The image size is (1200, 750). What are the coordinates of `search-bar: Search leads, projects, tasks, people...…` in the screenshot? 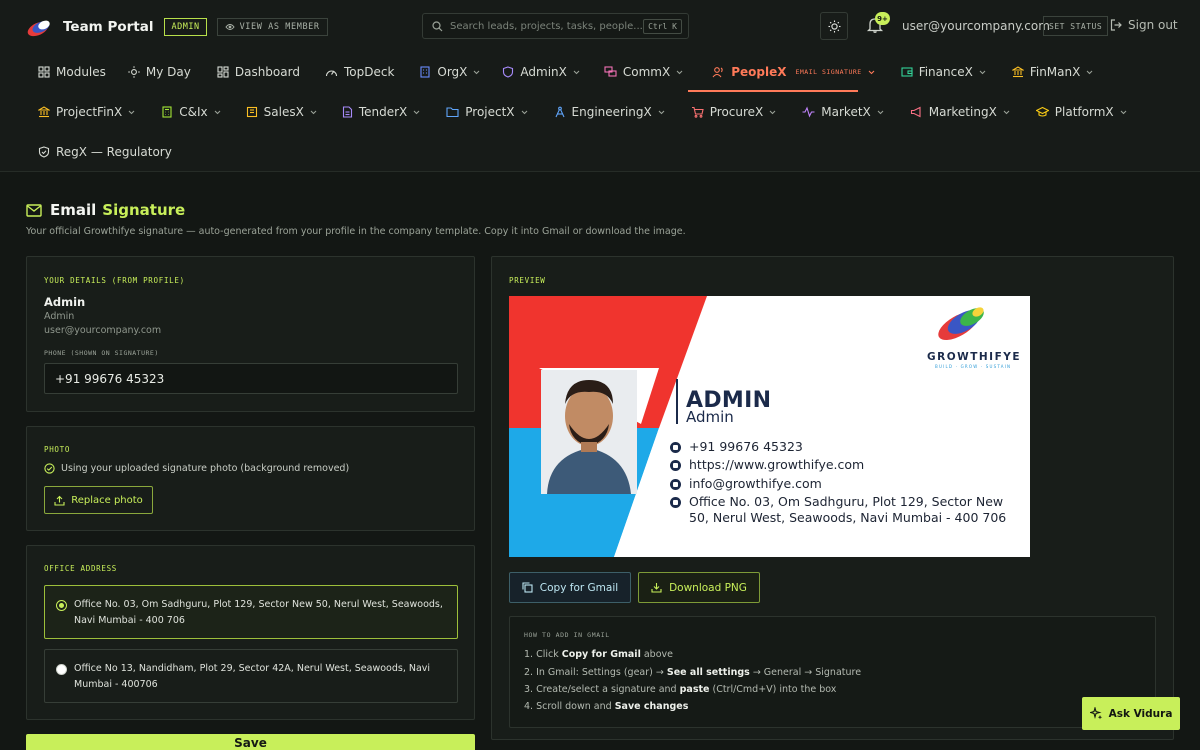 It's located at (555, 26).